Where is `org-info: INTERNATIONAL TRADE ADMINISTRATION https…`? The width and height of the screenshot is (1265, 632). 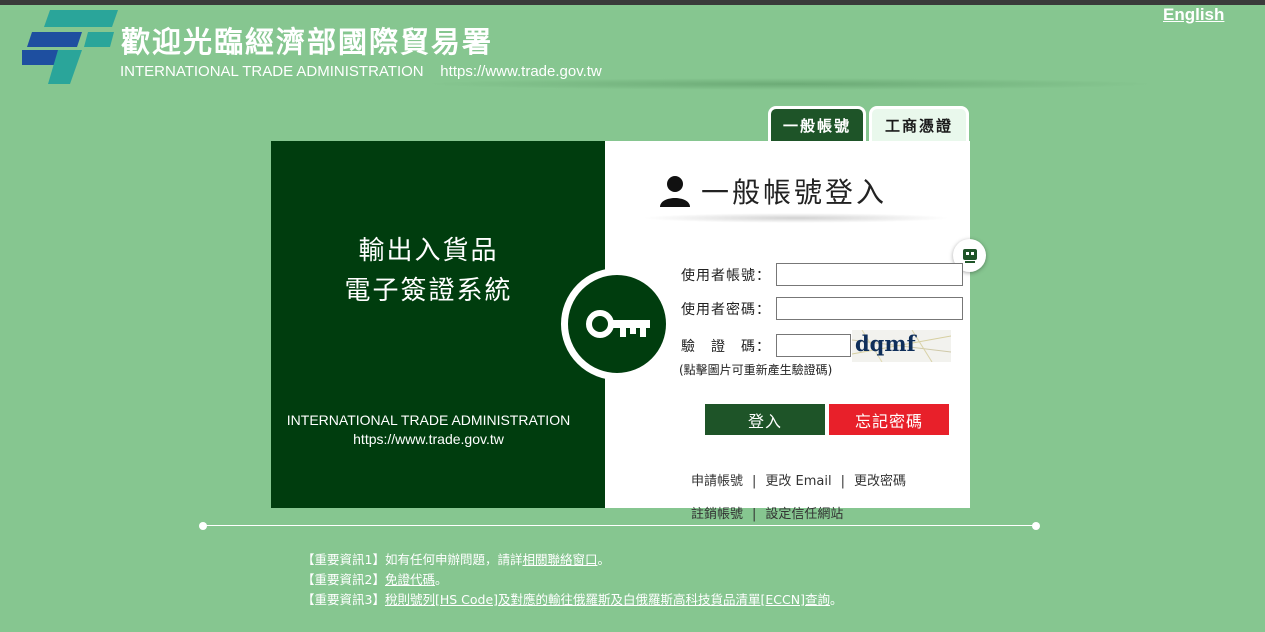
org-info: INTERNATIONAL TRADE ADMINISTRATION https… is located at coordinates (428, 430).